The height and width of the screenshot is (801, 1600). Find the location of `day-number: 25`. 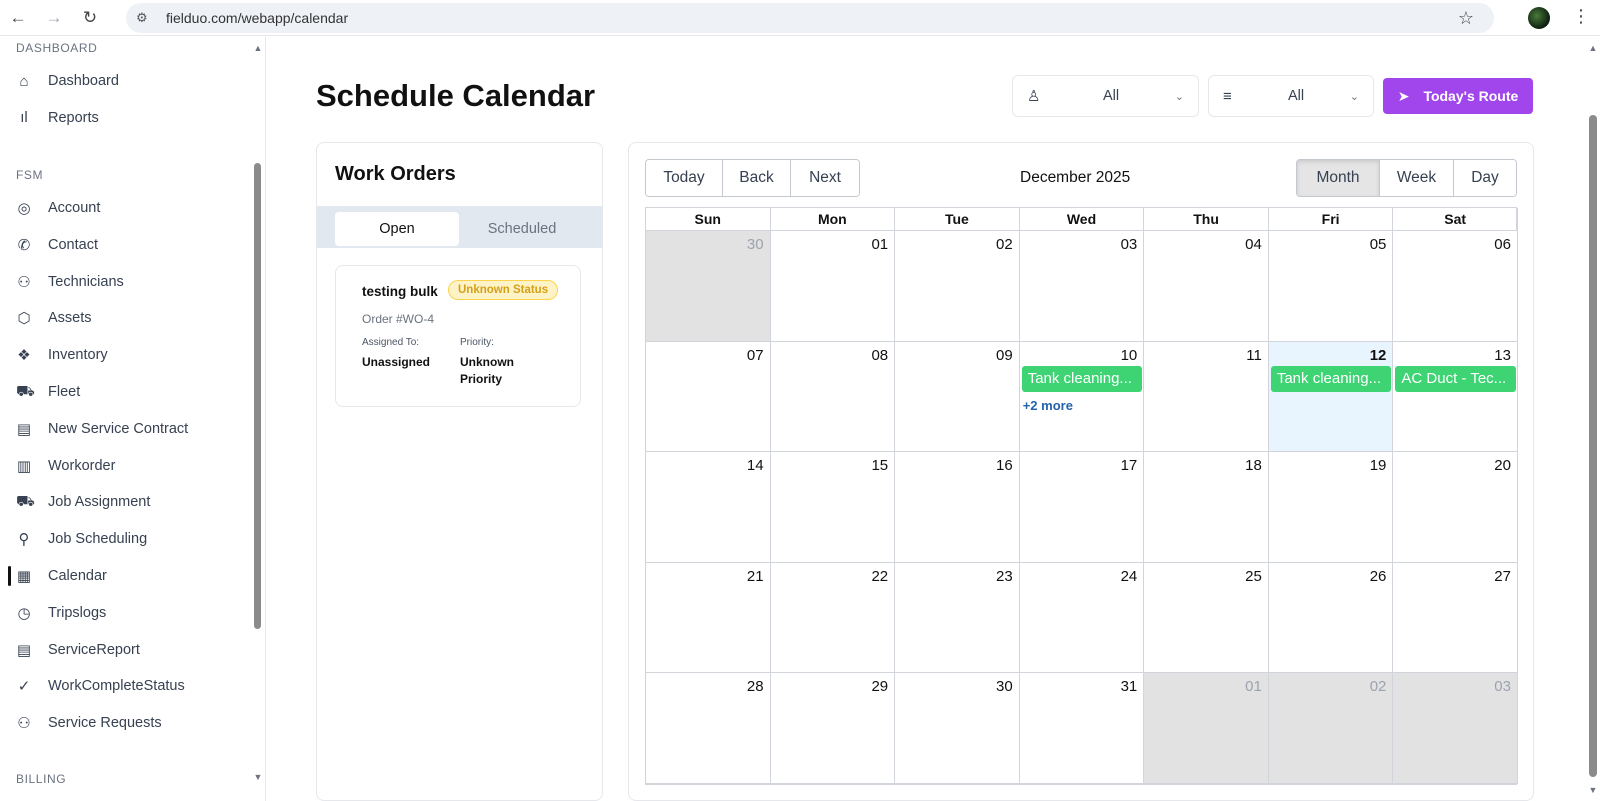

day-number: 25 is located at coordinates (1253, 576).